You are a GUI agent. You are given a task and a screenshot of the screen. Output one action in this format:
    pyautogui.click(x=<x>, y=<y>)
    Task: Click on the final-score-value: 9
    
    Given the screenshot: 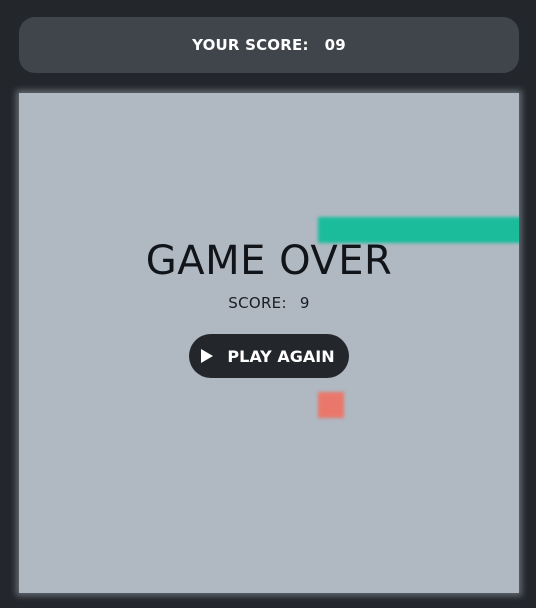 What is the action you would take?
    pyautogui.click(x=304, y=303)
    